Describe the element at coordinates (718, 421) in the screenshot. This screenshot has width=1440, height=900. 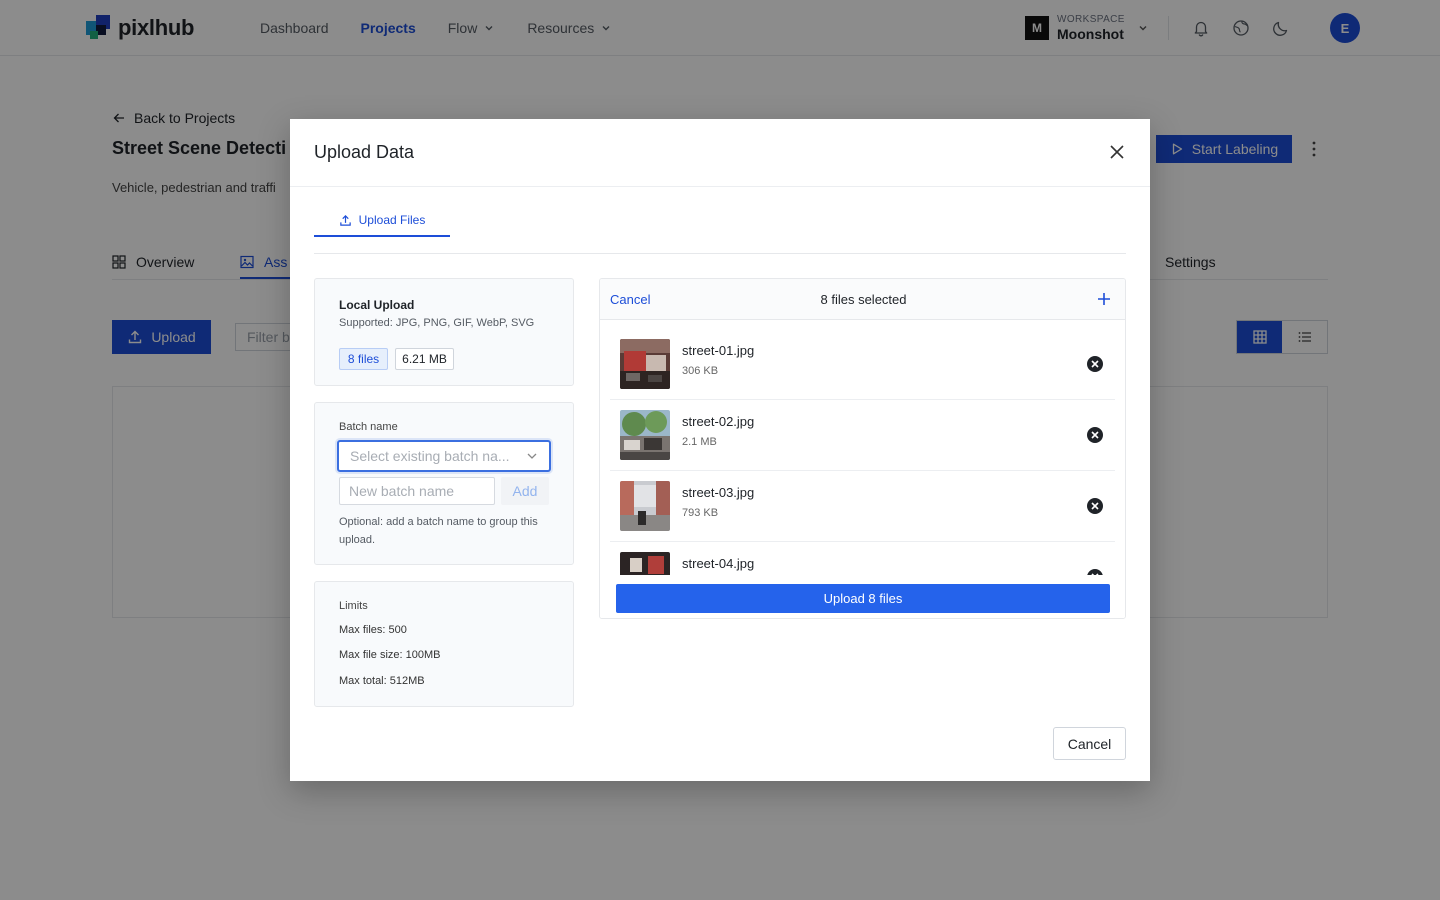
I see `file-name: street-02.jpg` at that location.